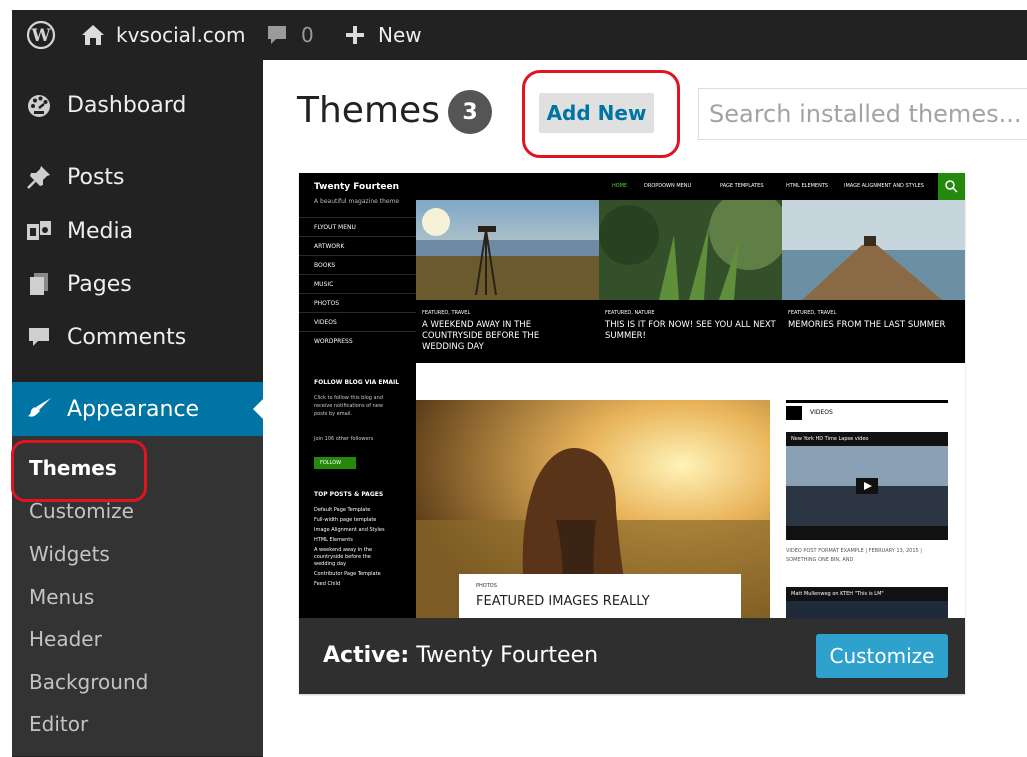 This screenshot has height=757, width=1027. What do you see at coordinates (477, 325) in the screenshot?
I see `preview-caption-title: A WEEKEND AWAY IN THE` at bounding box center [477, 325].